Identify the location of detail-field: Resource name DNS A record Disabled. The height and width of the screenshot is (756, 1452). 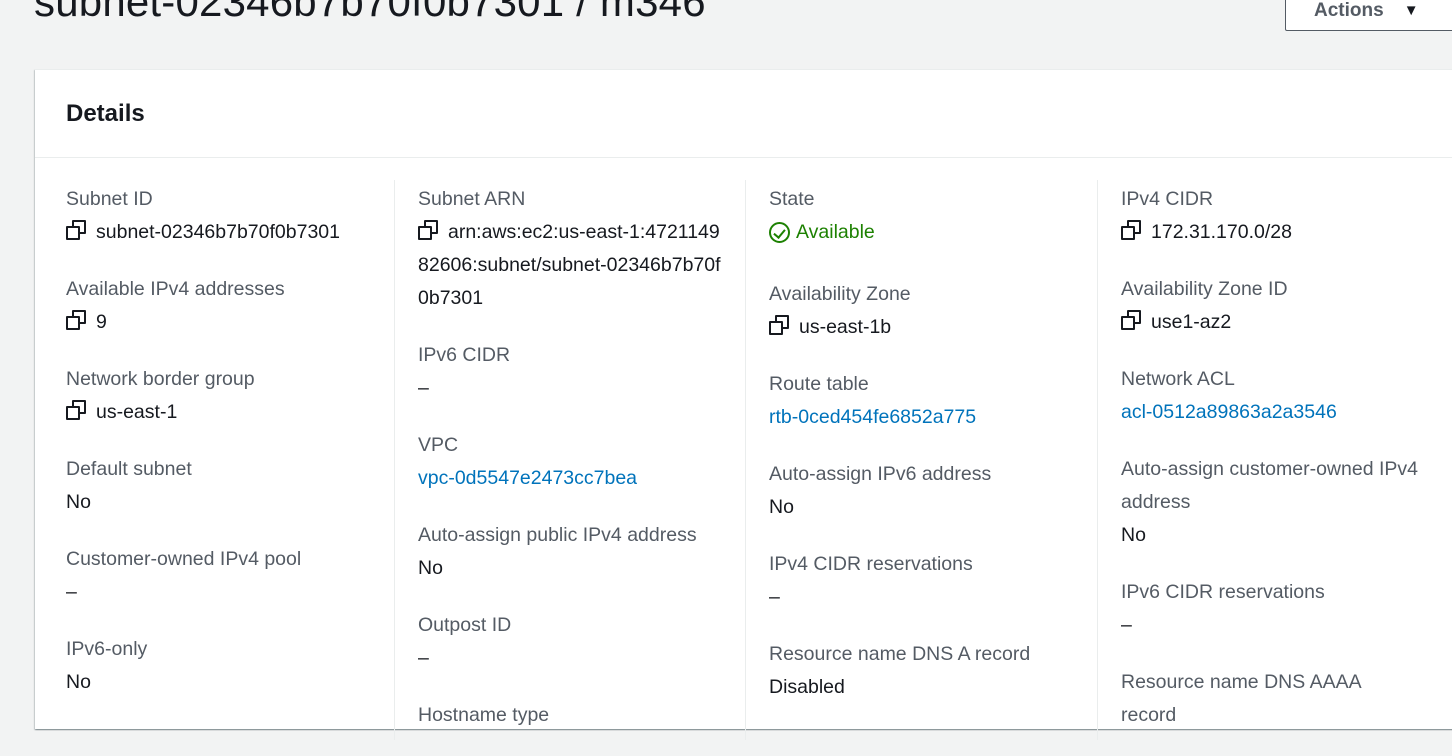
(934, 671).